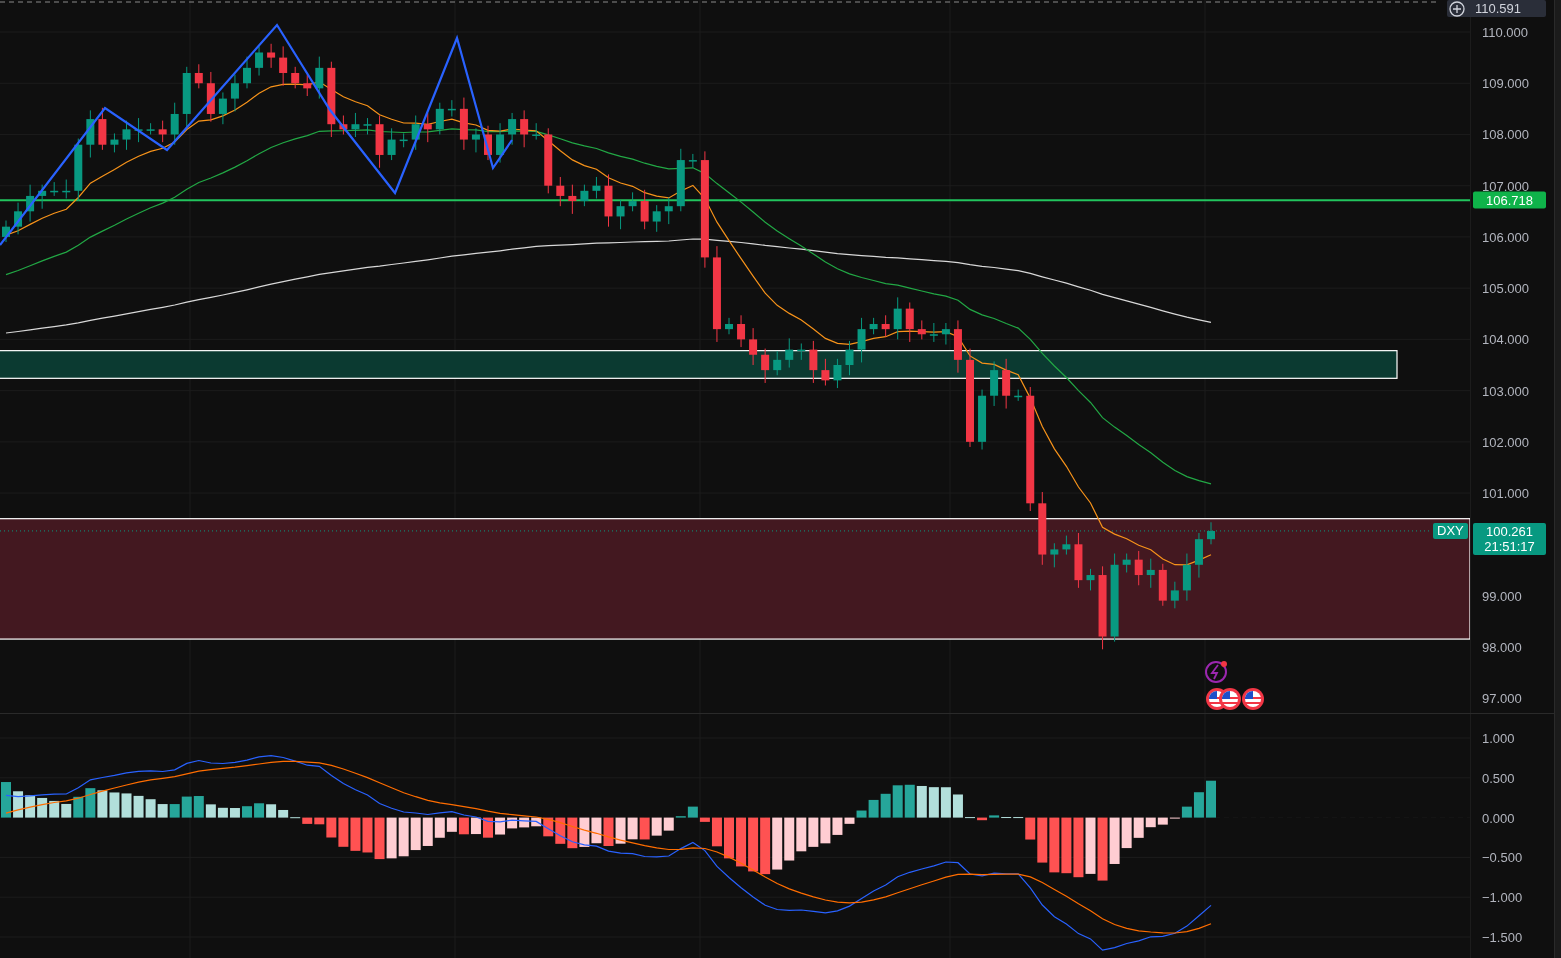 This screenshot has height=958, width=1561. I want to click on axis-label: 105.000, so click(1505, 288).